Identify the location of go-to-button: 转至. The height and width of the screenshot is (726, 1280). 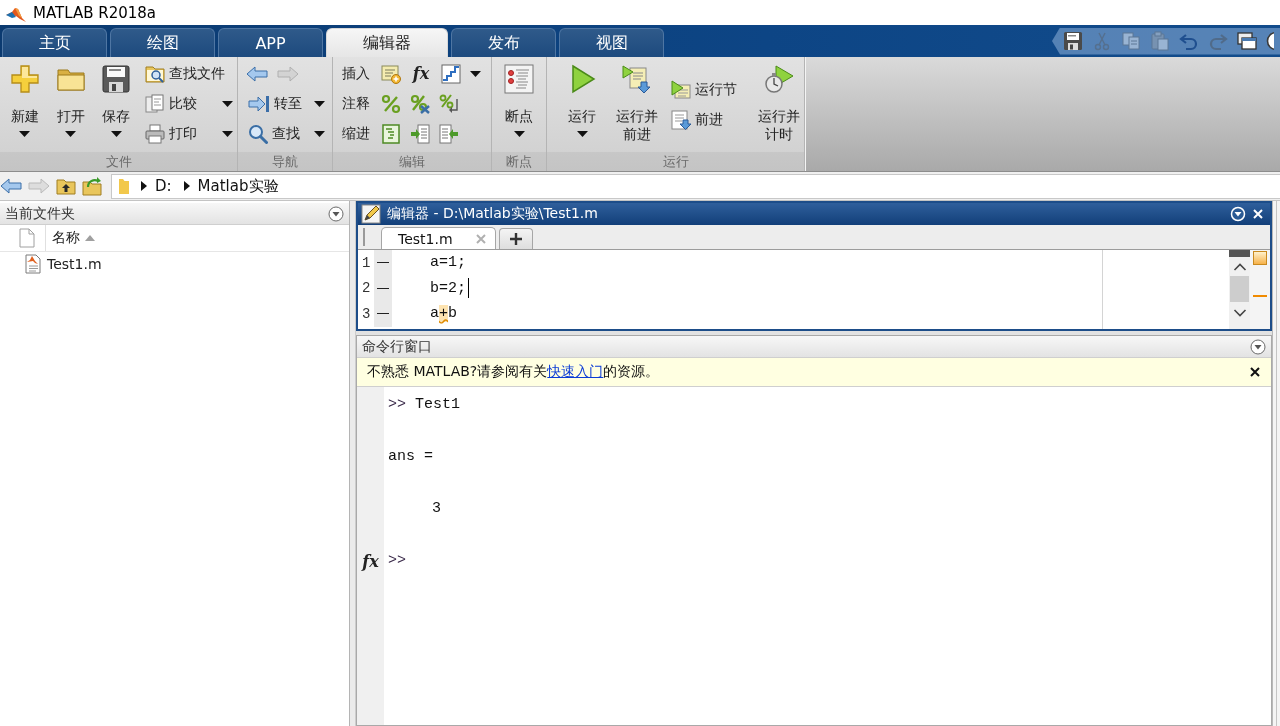
(286, 104).